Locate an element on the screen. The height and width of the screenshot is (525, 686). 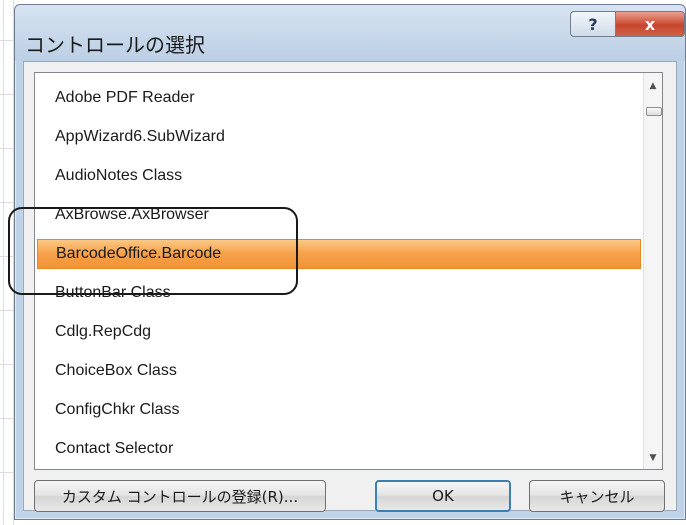
help-icon: ? is located at coordinates (593, 24).